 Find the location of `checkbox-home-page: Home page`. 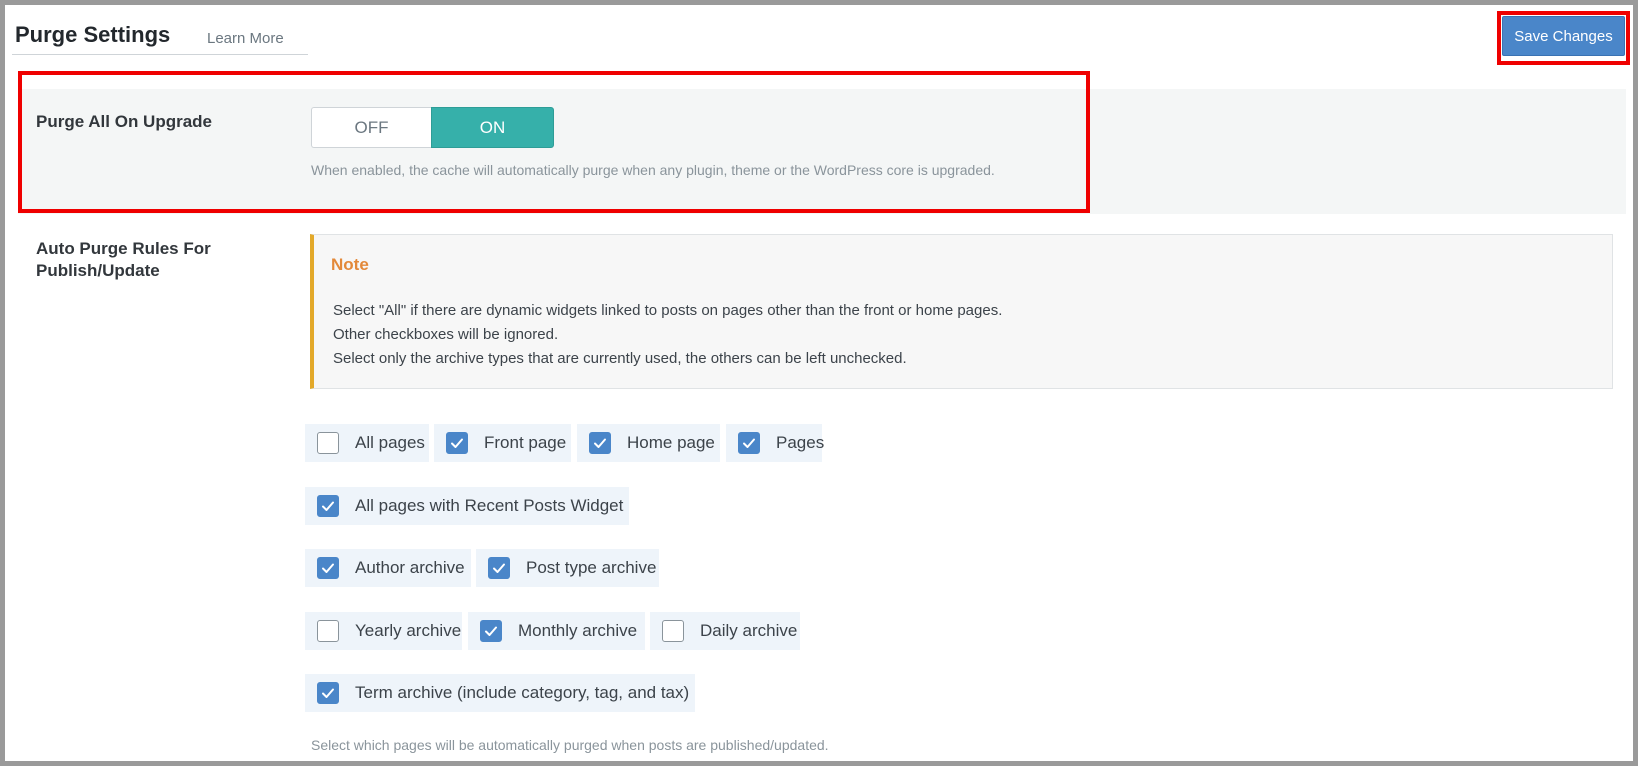

checkbox-home-page: Home page is located at coordinates (648, 443).